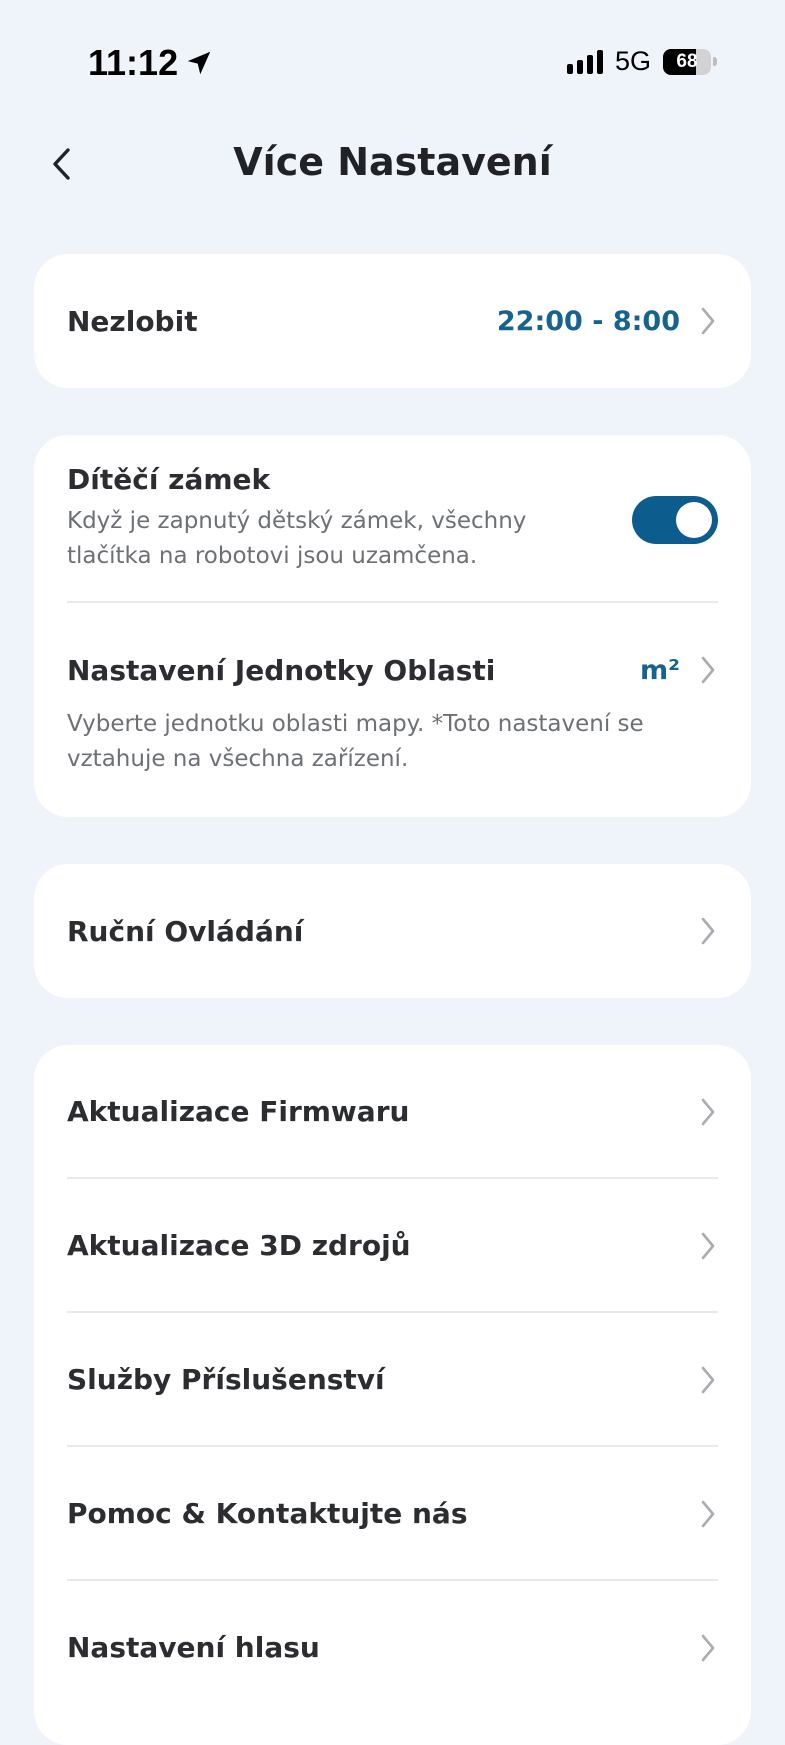  What do you see at coordinates (185, 931) in the screenshot?
I see `manual-control-label: Ruční Ovládání` at bounding box center [185, 931].